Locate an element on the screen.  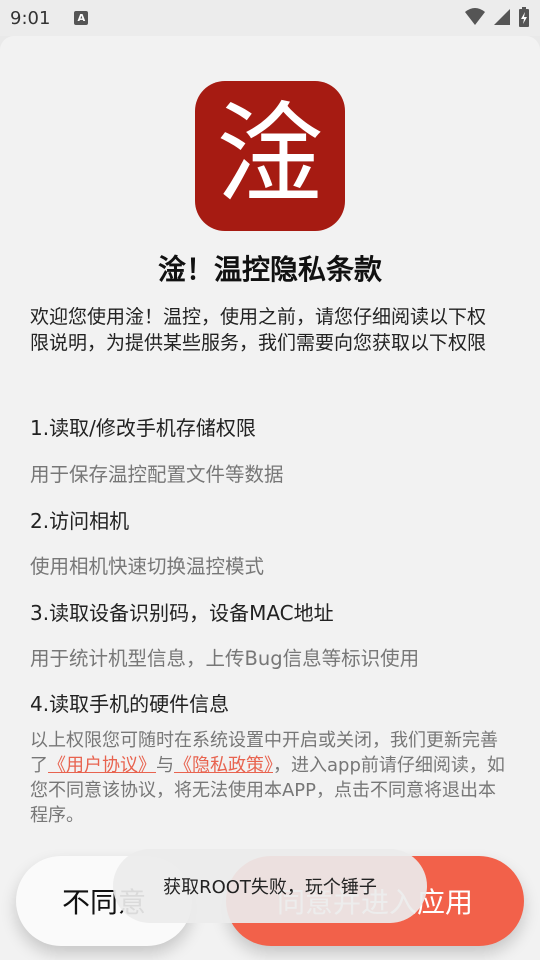
signal-icon is located at coordinates (502, 17).